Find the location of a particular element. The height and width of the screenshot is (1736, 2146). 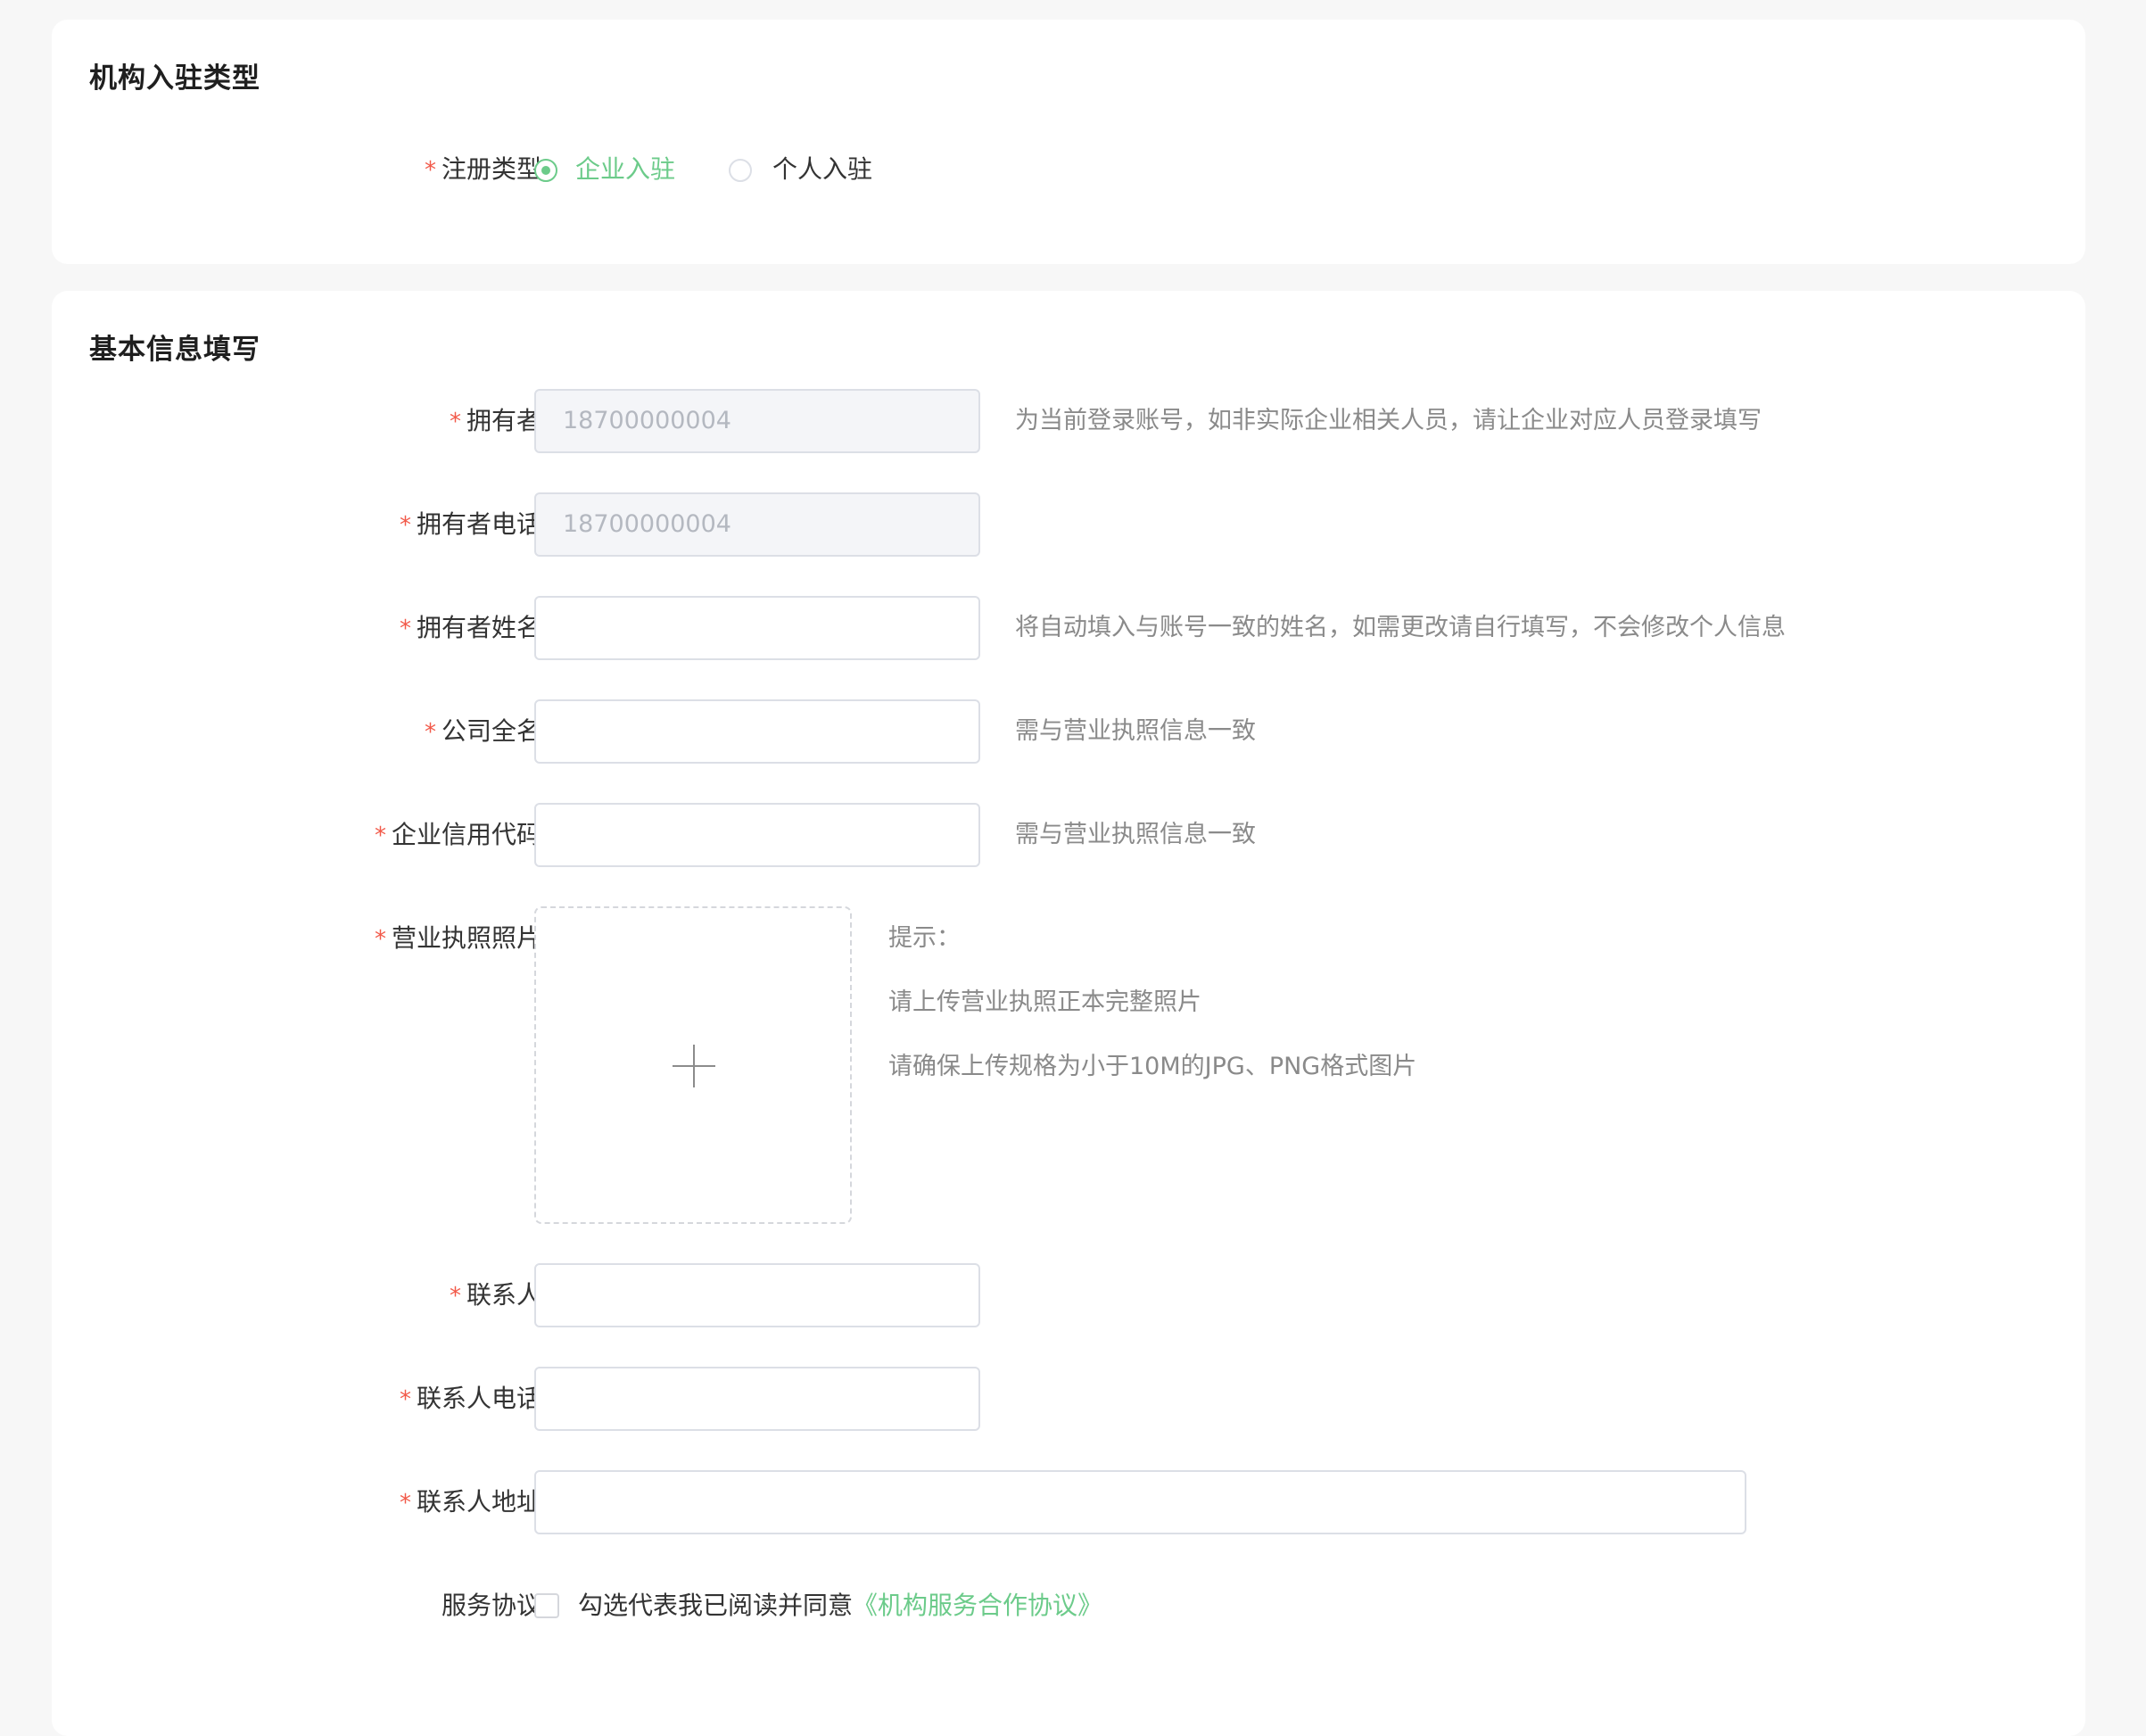

owner-name-hint: 将自动填入与账号一致的姓名，如需更改请自行填写，不会修改个人信息 is located at coordinates (1400, 627).